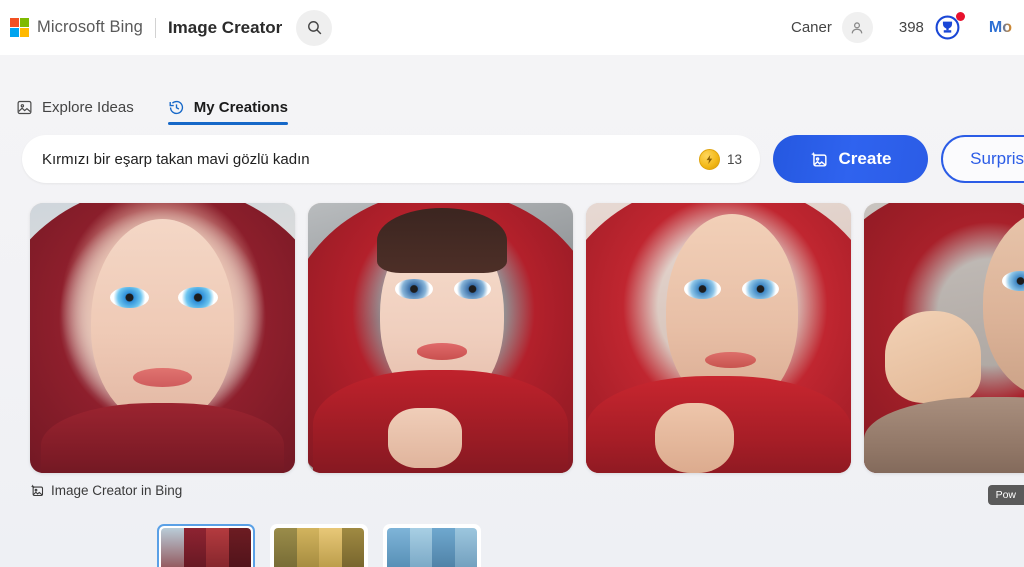 Image resolution: width=1024 pixels, height=567 pixels. I want to click on brand-block: Microsoft Bing, so click(76, 27).